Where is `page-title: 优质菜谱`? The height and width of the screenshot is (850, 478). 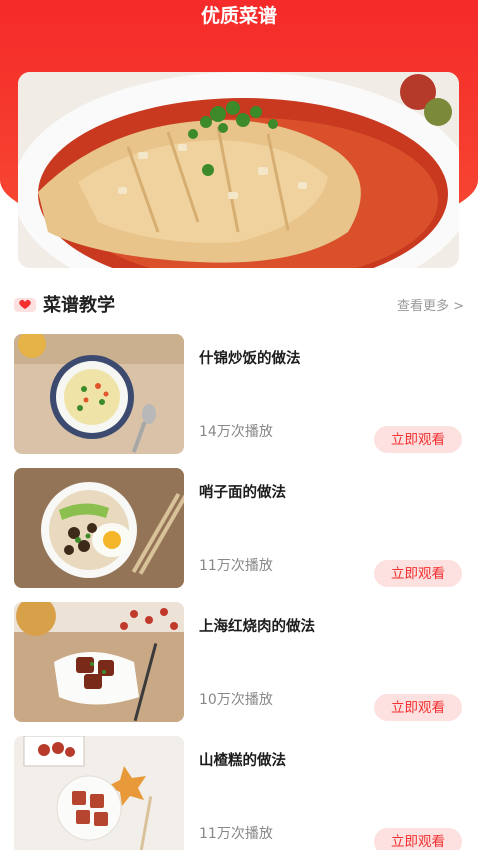 page-title: 优质菜谱 is located at coordinates (238, 16).